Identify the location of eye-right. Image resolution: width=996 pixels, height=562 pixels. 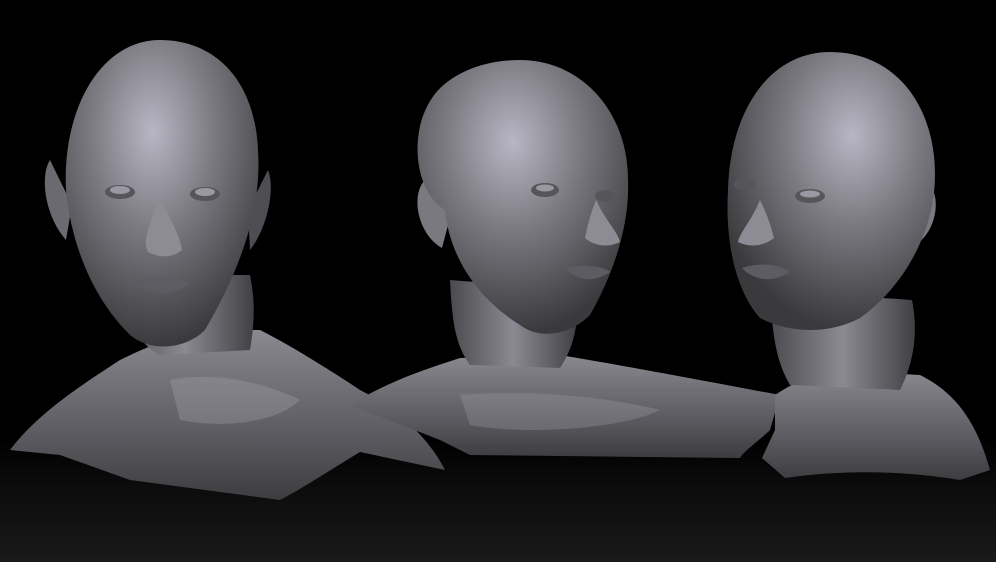
(605, 196).